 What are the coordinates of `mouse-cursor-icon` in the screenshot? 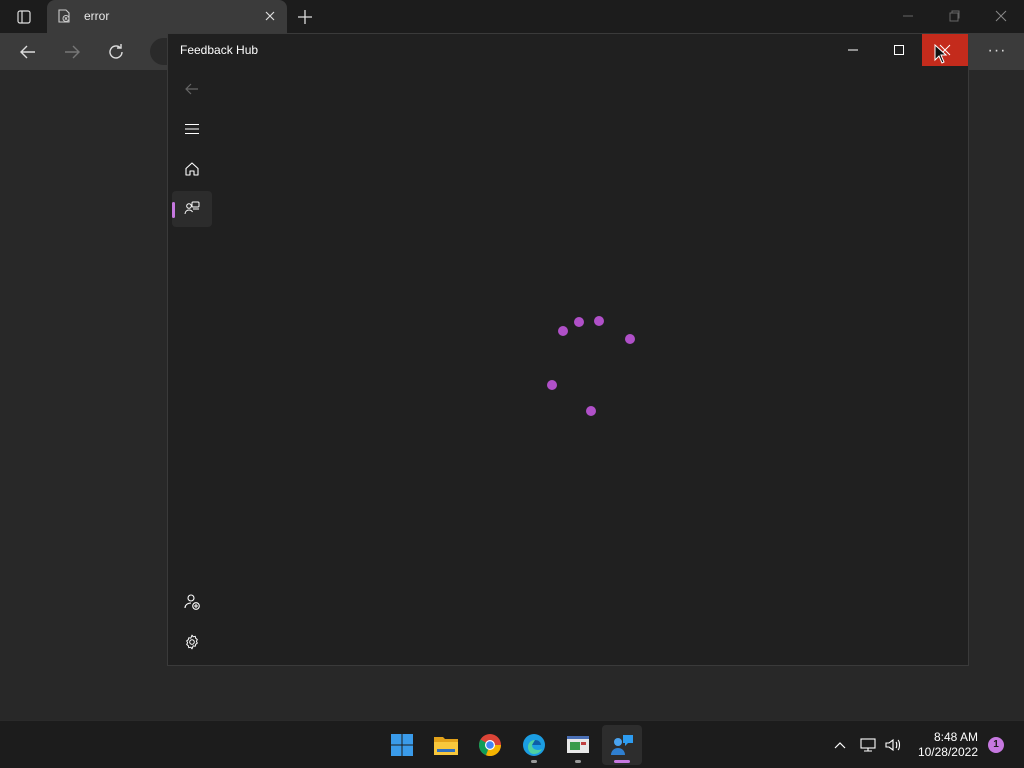 It's located at (941, 53).